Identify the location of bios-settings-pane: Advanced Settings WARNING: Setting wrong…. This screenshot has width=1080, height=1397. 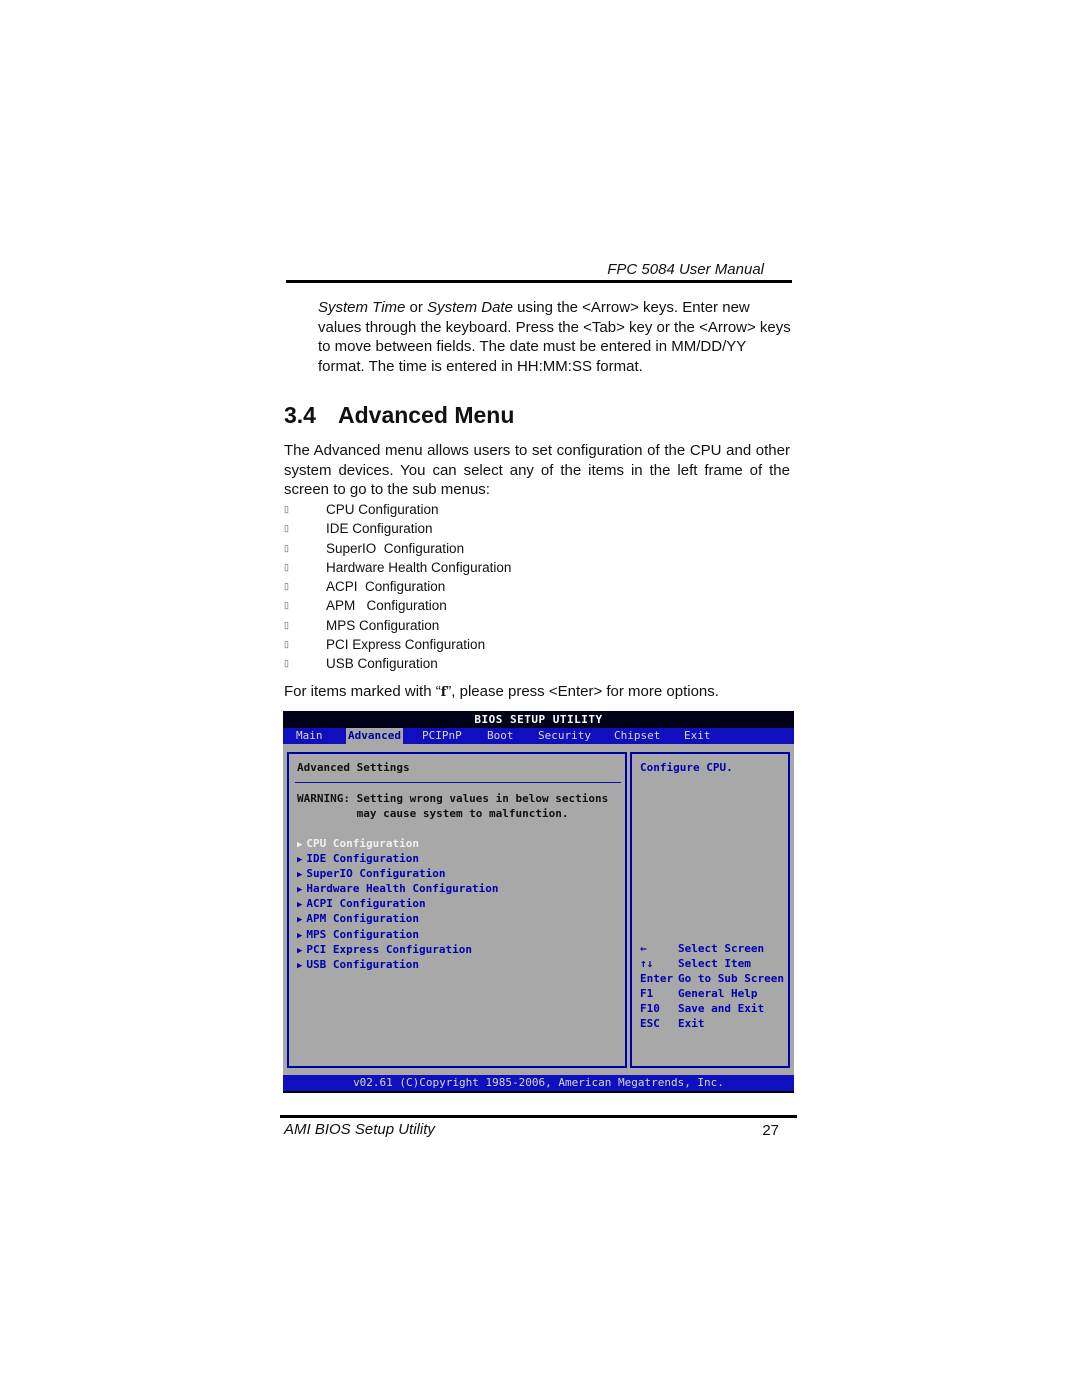
(457, 910).